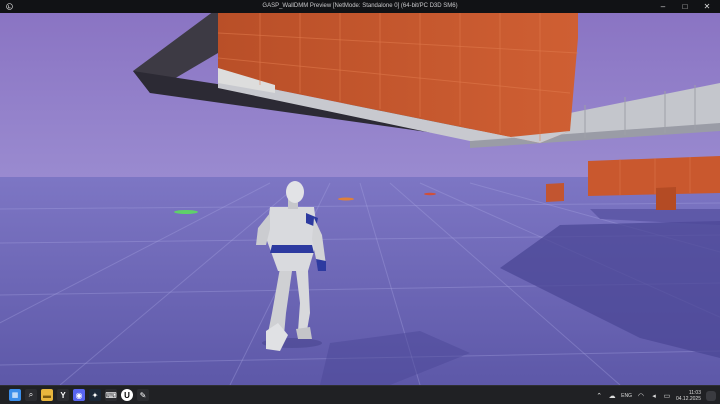  Describe the element at coordinates (15, 395) in the screenshot. I see `windows-logo-icon: ▦` at that location.